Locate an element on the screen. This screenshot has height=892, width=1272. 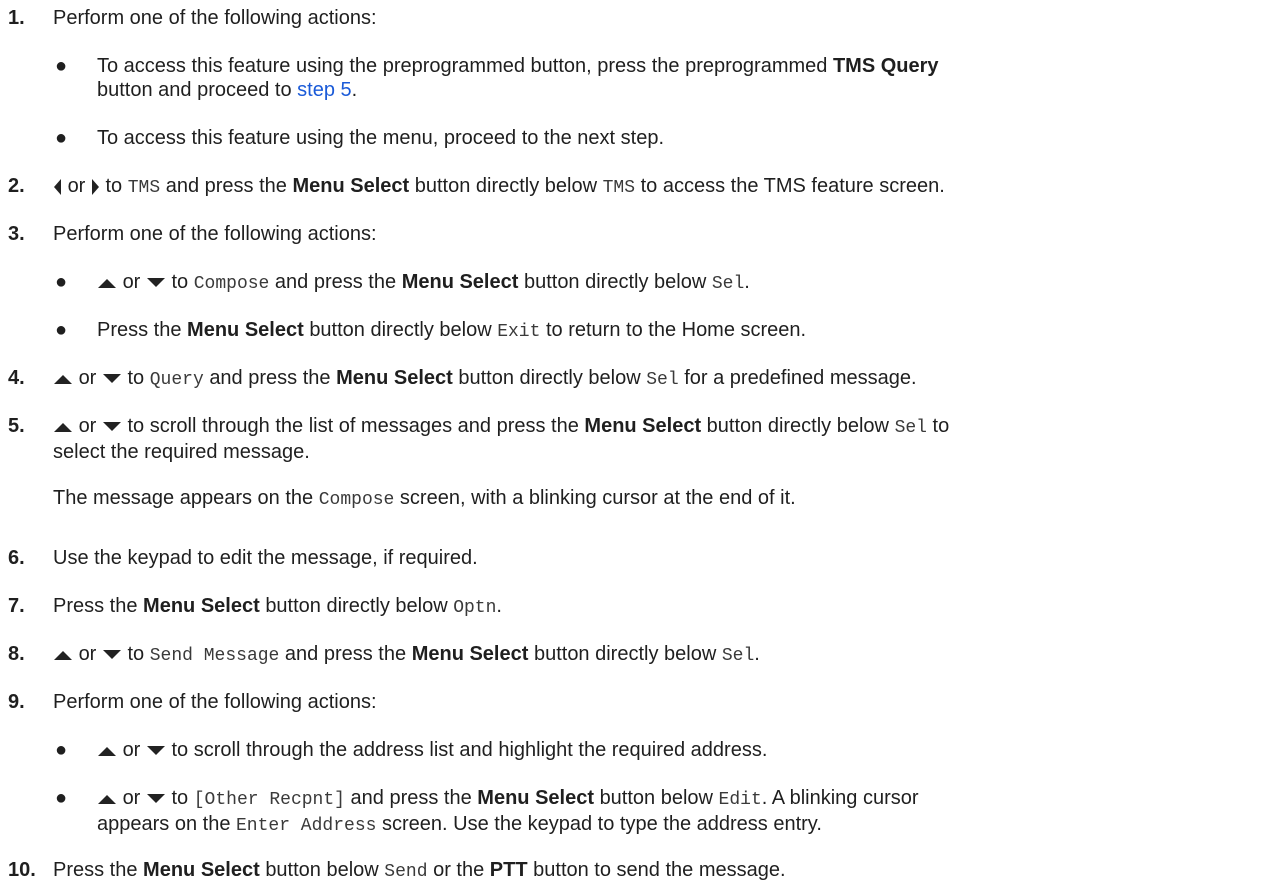
step-number: 4. is located at coordinates (16, 378).